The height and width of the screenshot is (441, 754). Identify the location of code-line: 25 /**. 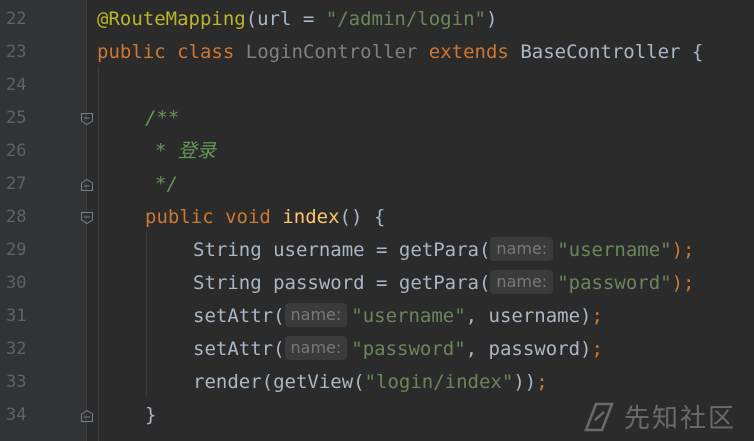
(377, 118).